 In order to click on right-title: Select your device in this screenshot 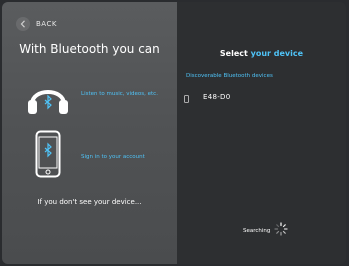, I will do `click(261, 53)`.